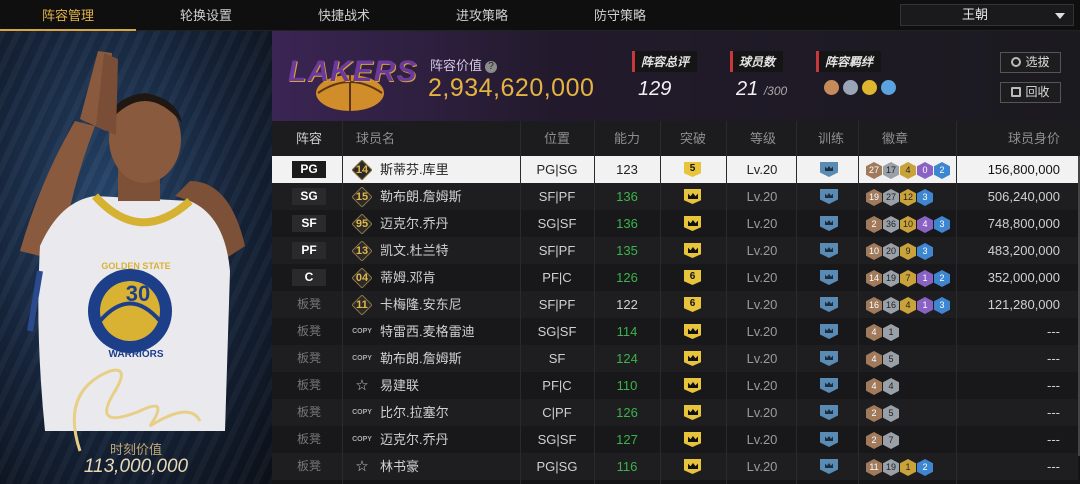 This screenshot has width=1080, height=484. Describe the element at coordinates (557, 138) in the screenshot. I see `col-position: 位置` at that location.